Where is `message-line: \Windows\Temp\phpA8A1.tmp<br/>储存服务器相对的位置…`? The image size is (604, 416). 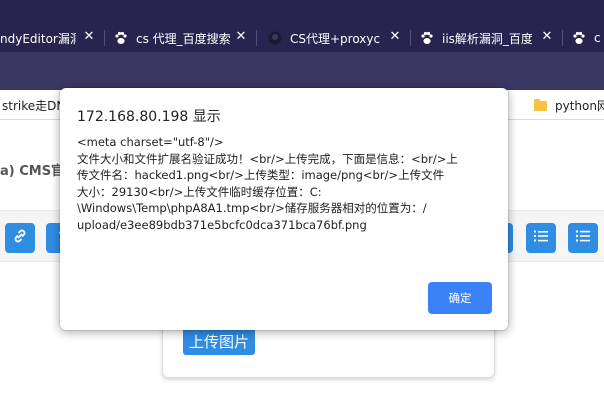
message-line: \Windows\Temp\phpA8A1.tmp<br/>储存服务器相对的位置… is located at coordinates (252, 208).